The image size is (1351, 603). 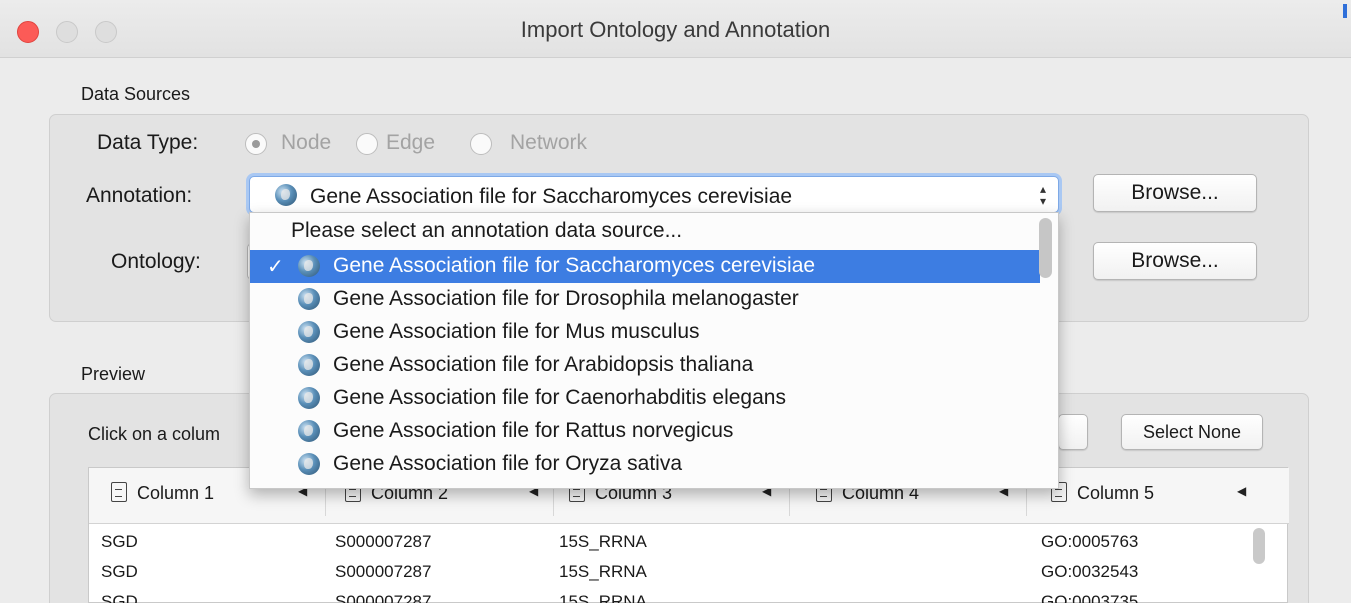 What do you see at coordinates (1045, 248) in the screenshot?
I see `dropdown-scrollbar-thumb` at bounding box center [1045, 248].